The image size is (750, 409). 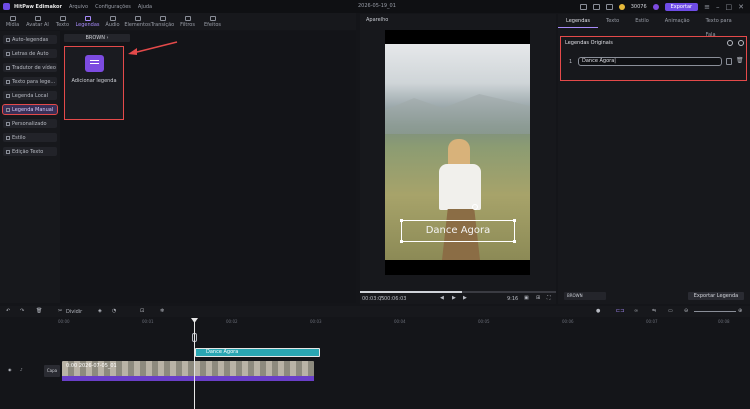 What do you see at coordinates (30, 123) in the screenshot?
I see `sidebar-item-custom: Personalizado` at bounding box center [30, 123].